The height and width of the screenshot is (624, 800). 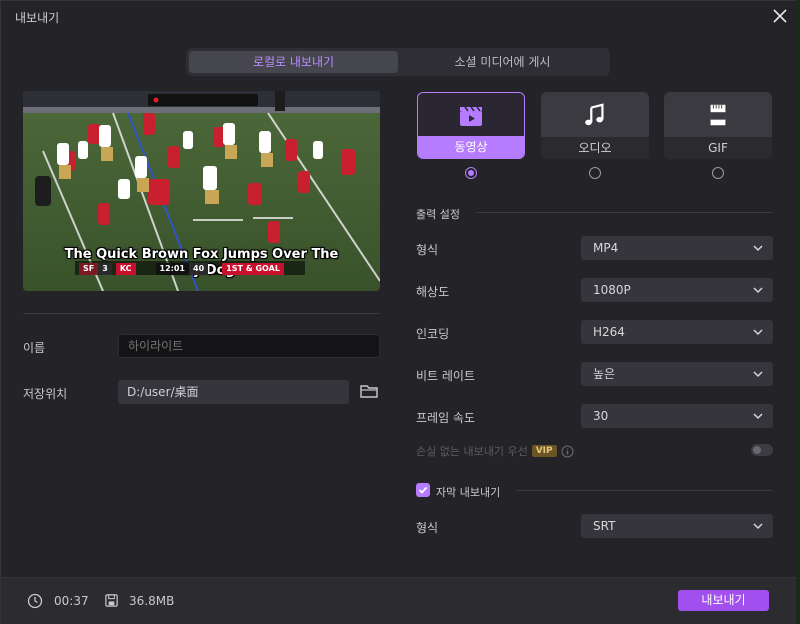 I want to click on output-settings-title: 출력 설정, so click(x=438, y=214).